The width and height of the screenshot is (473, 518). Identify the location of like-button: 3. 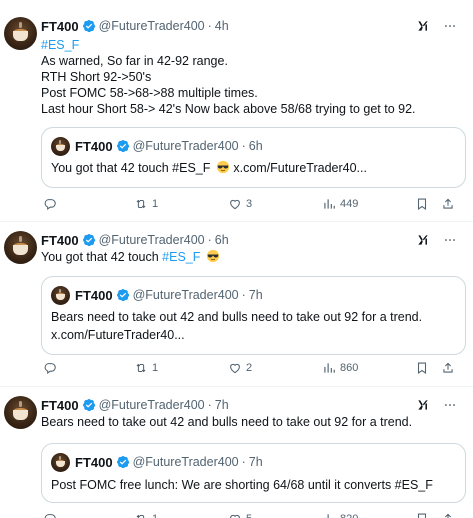
(240, 204).